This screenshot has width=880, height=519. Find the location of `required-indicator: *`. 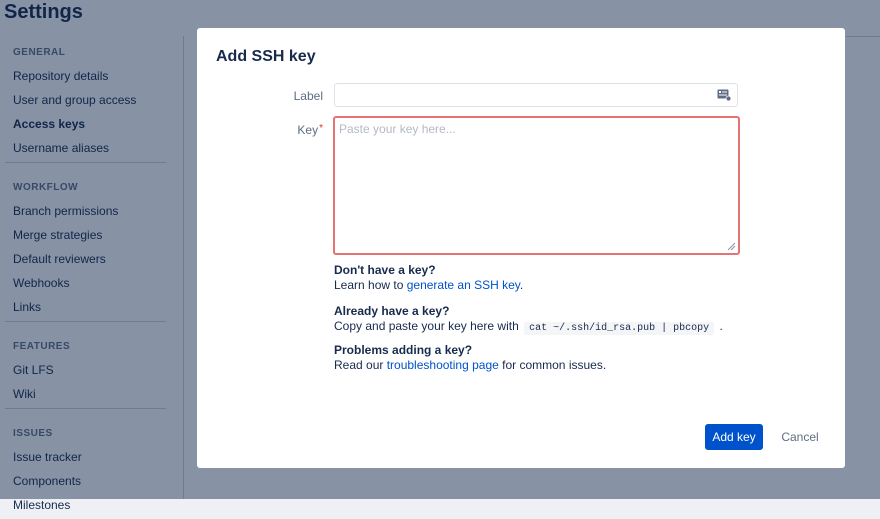

required-indicator: * is located at coordinates (321, 128).